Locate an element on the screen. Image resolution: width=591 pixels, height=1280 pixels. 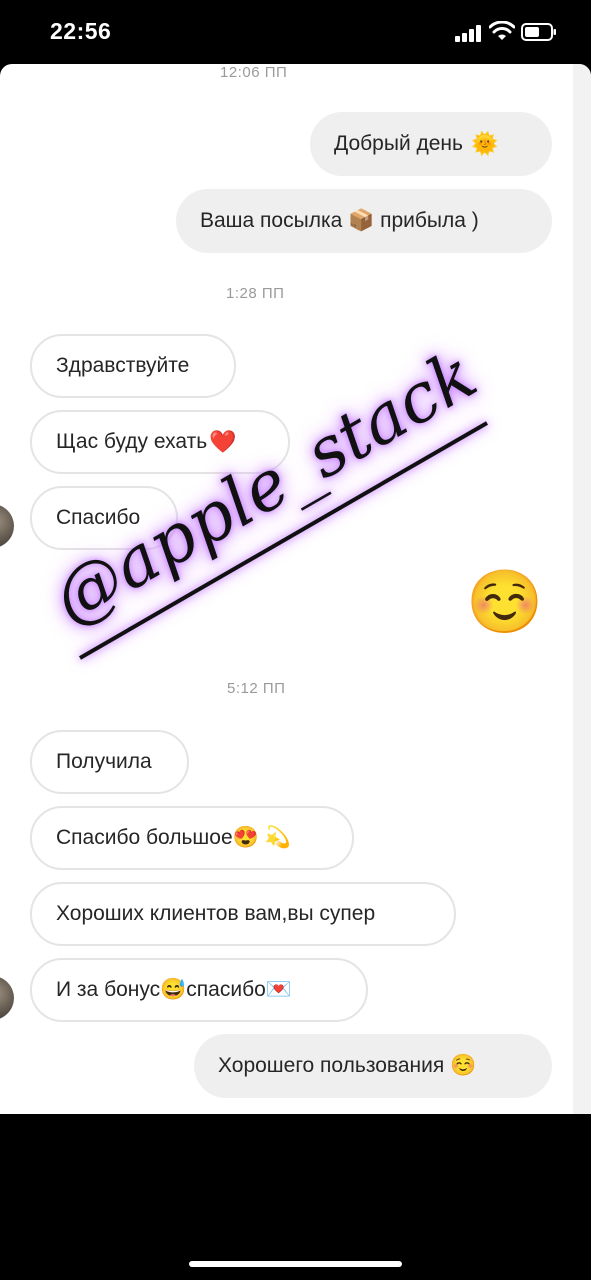
incoming-message: Здравствуйте is located at coordinates (133, 366).